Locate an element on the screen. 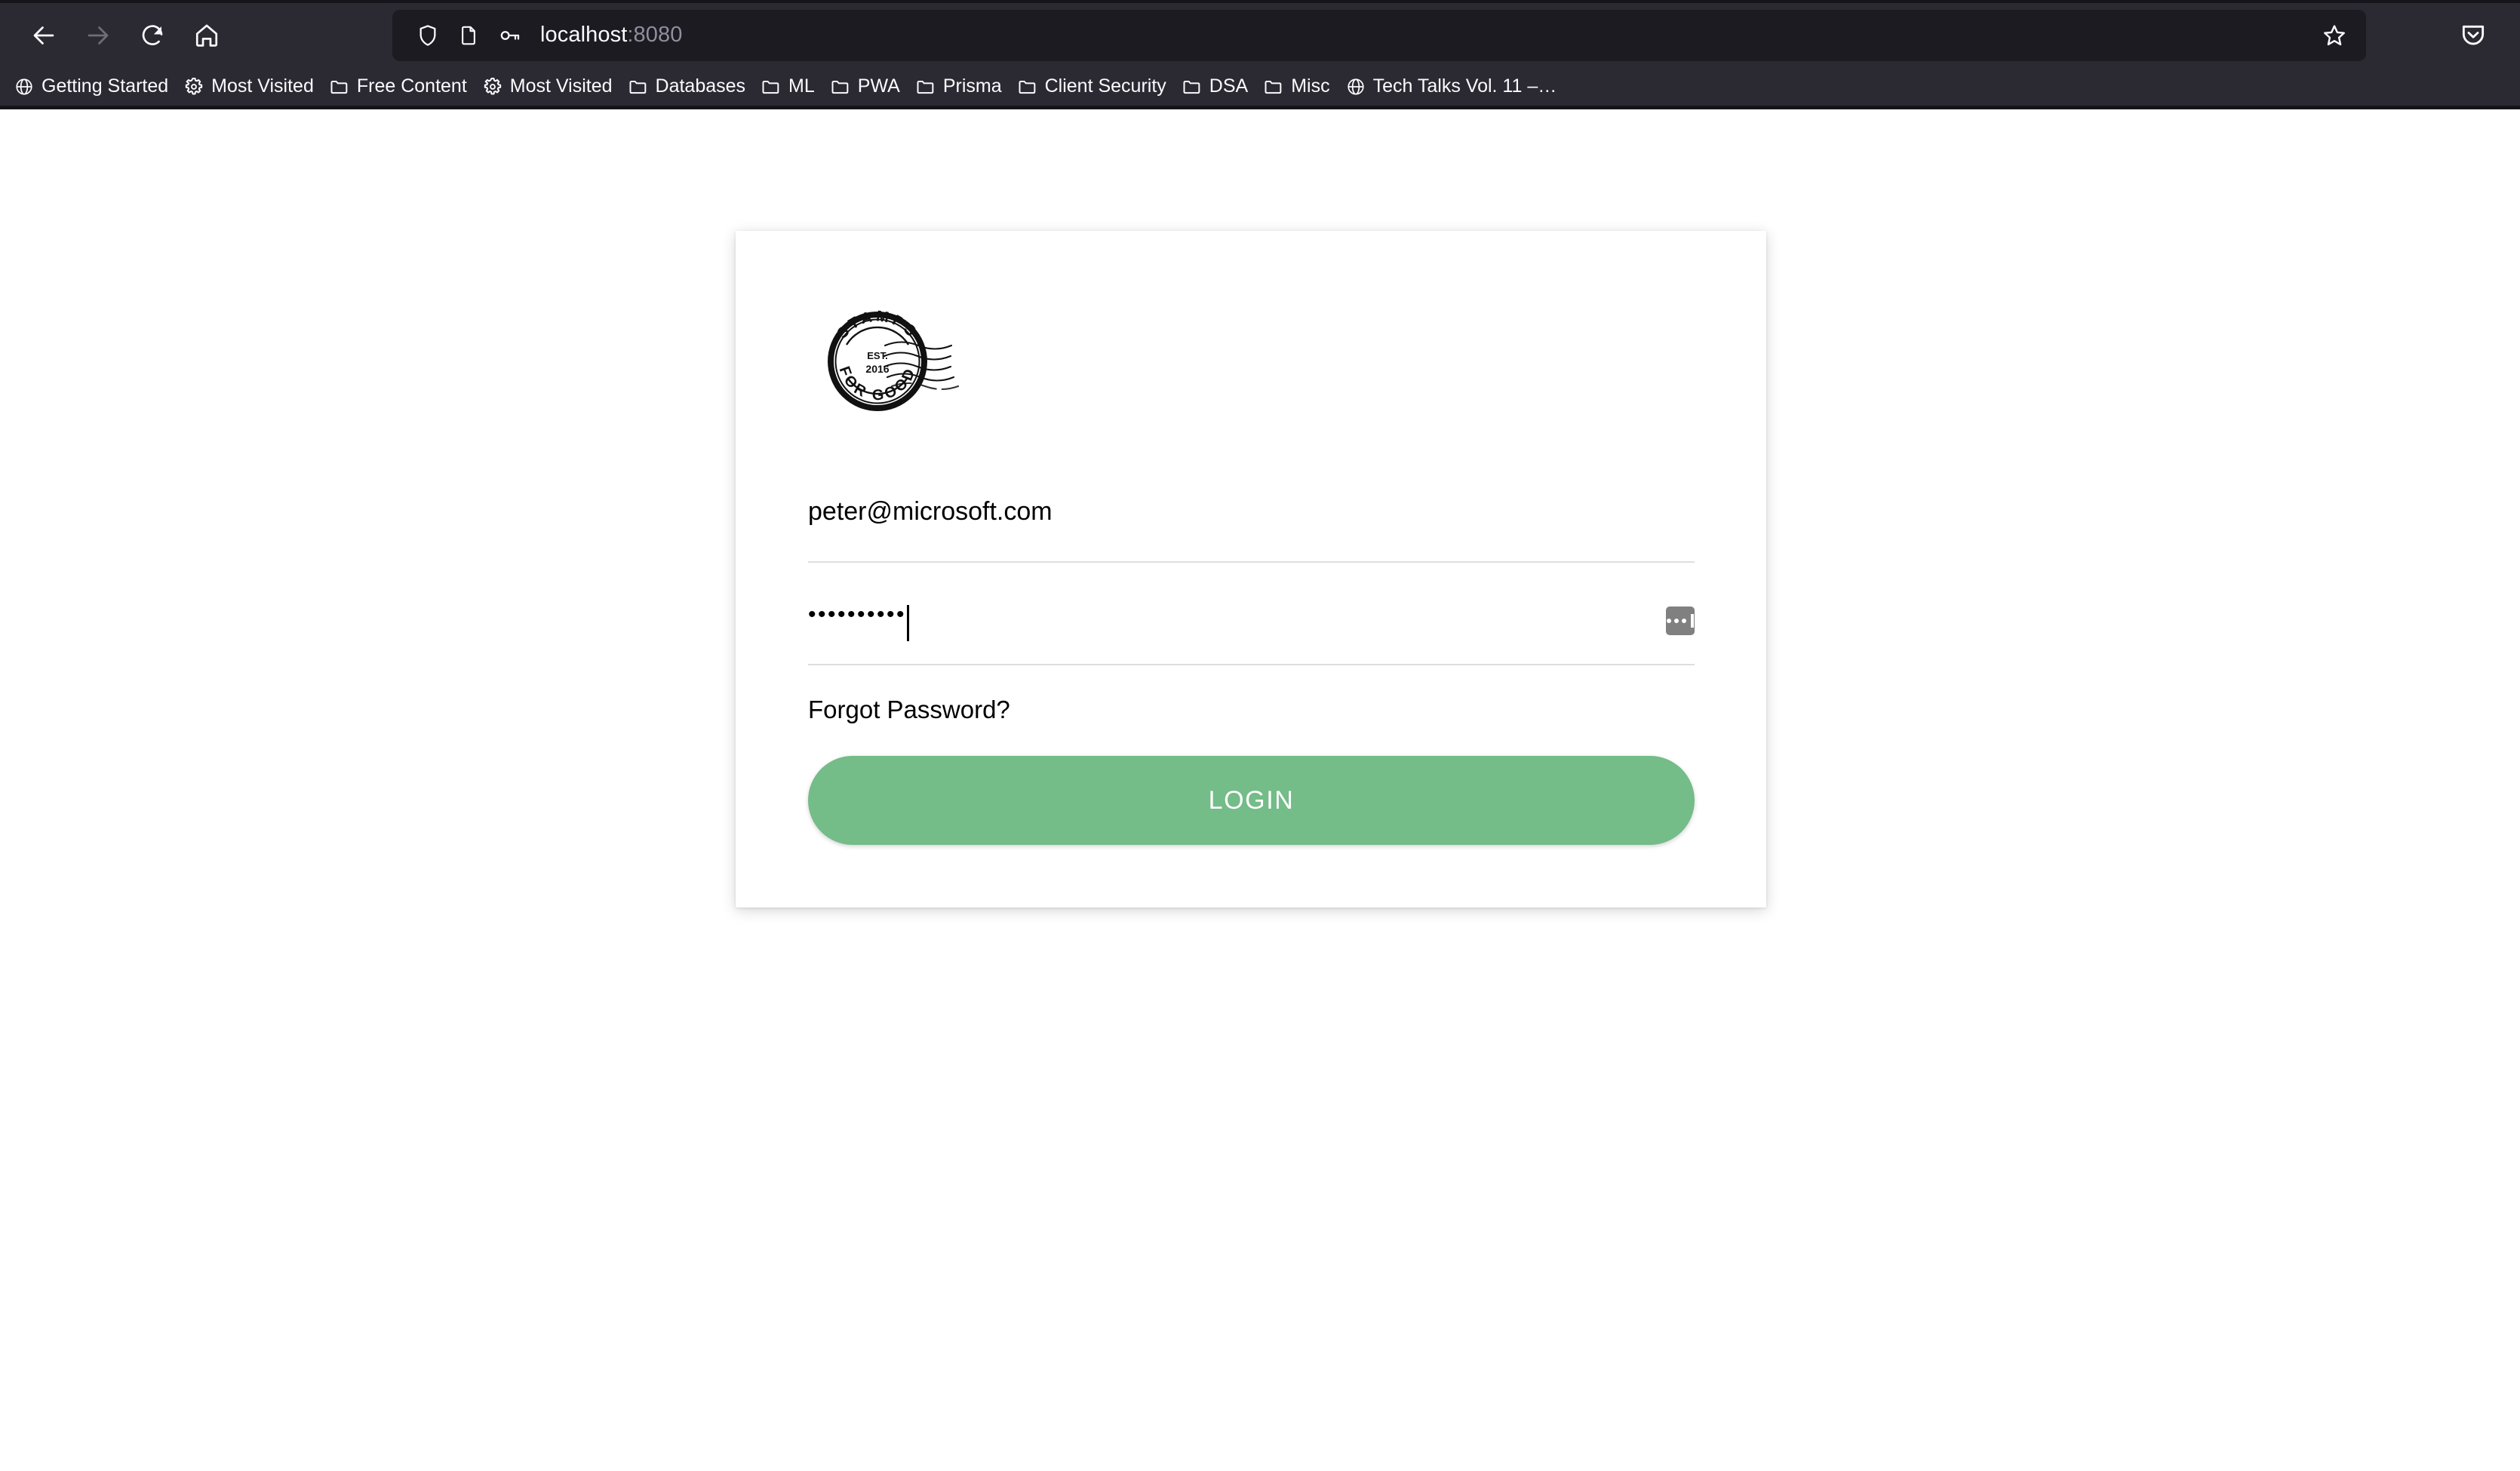  back-arrow-icon is located at coordinates (43, 35).